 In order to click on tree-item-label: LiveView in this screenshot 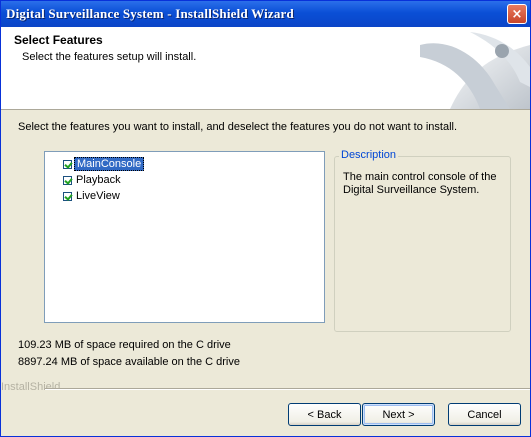, I will do `click(98, 196)`.